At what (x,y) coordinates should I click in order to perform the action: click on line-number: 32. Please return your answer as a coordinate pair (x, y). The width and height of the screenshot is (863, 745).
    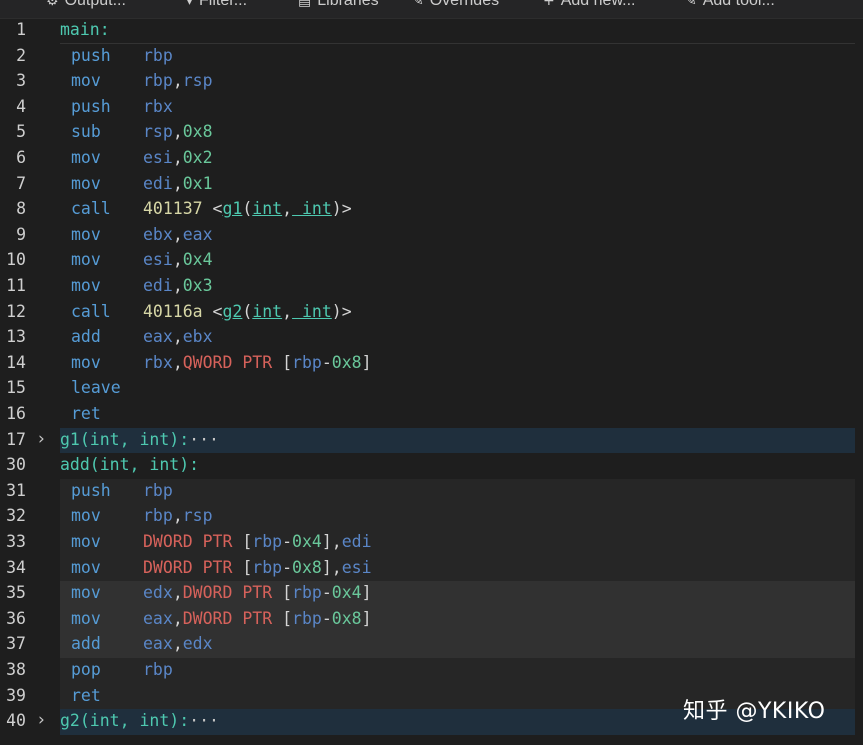
    Looking at the image, I should click on (16, 516).